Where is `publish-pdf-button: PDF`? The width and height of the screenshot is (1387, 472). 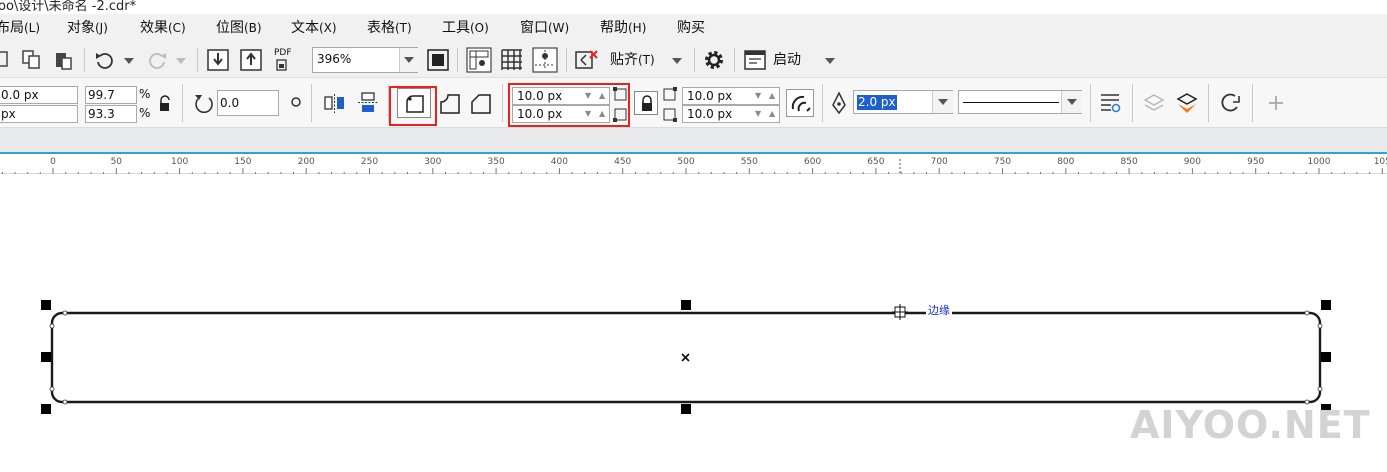
publish-pdf-button: PDF is located at coordinates (286, 60).